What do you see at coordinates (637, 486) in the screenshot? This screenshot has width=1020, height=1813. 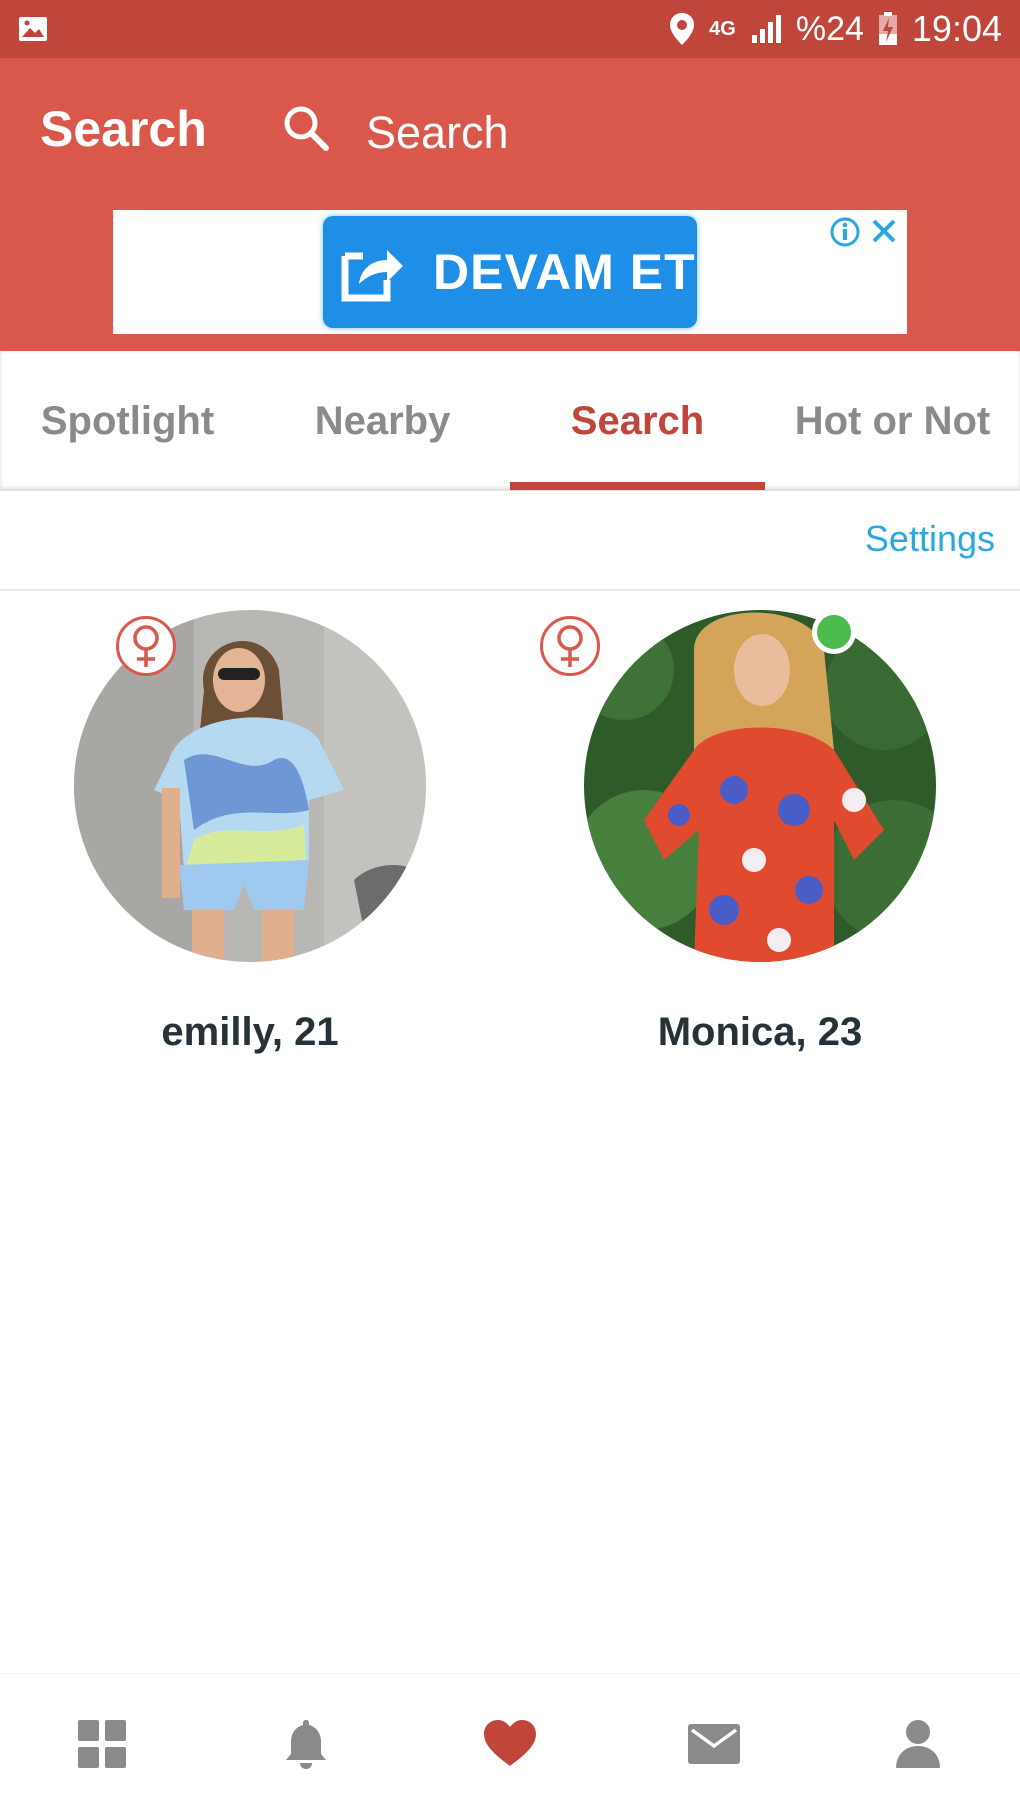 I see `tab-active-indicator` at bounding box center [637, 486].